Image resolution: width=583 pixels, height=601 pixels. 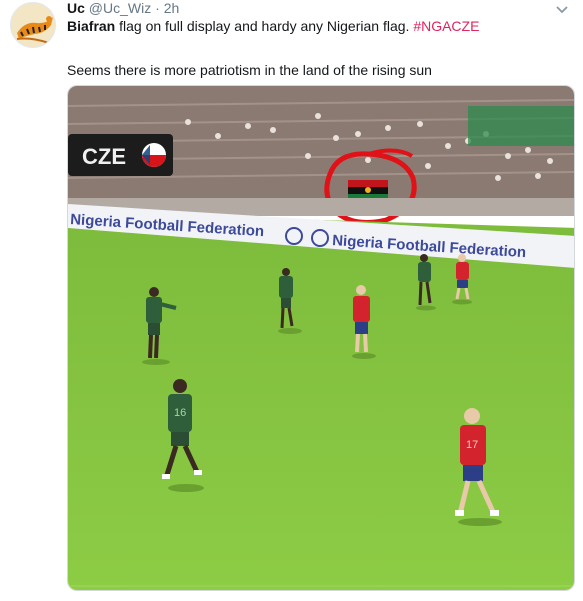 What do you see at coordinates (446, 26) in the screenshot?
I see `hashtag-link: #NGACZE` at bounding box center [446, 26].